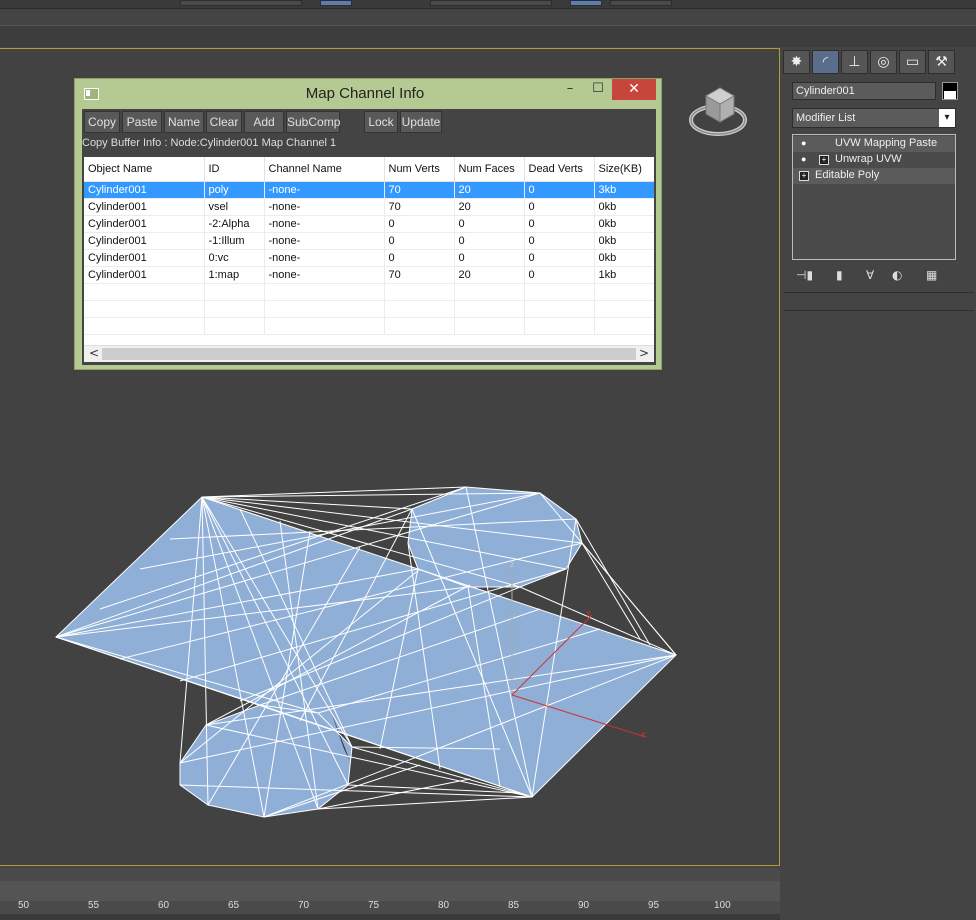  What do you see at coordinates (421, 122) in the screenshot?
I see `update-button: Update` at bounding box center [421, 122].